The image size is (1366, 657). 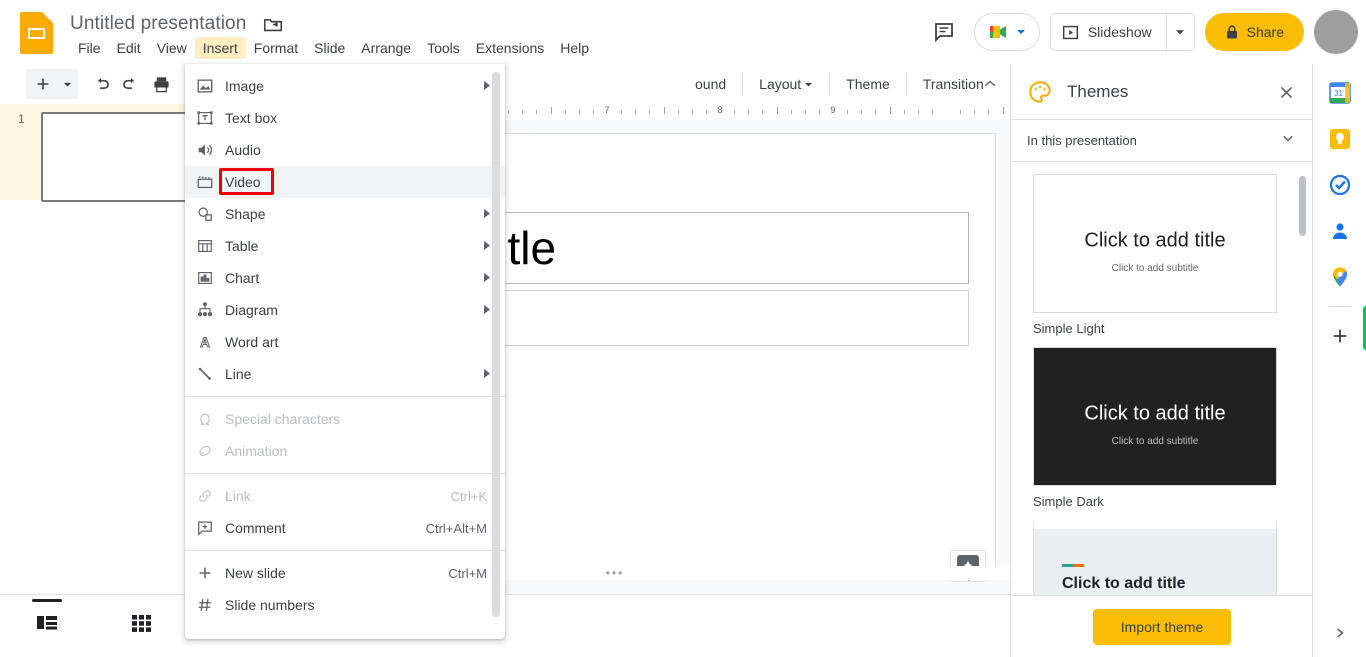 I want to click on import-theme-button: Import theme, so click(x=1162, y=626).